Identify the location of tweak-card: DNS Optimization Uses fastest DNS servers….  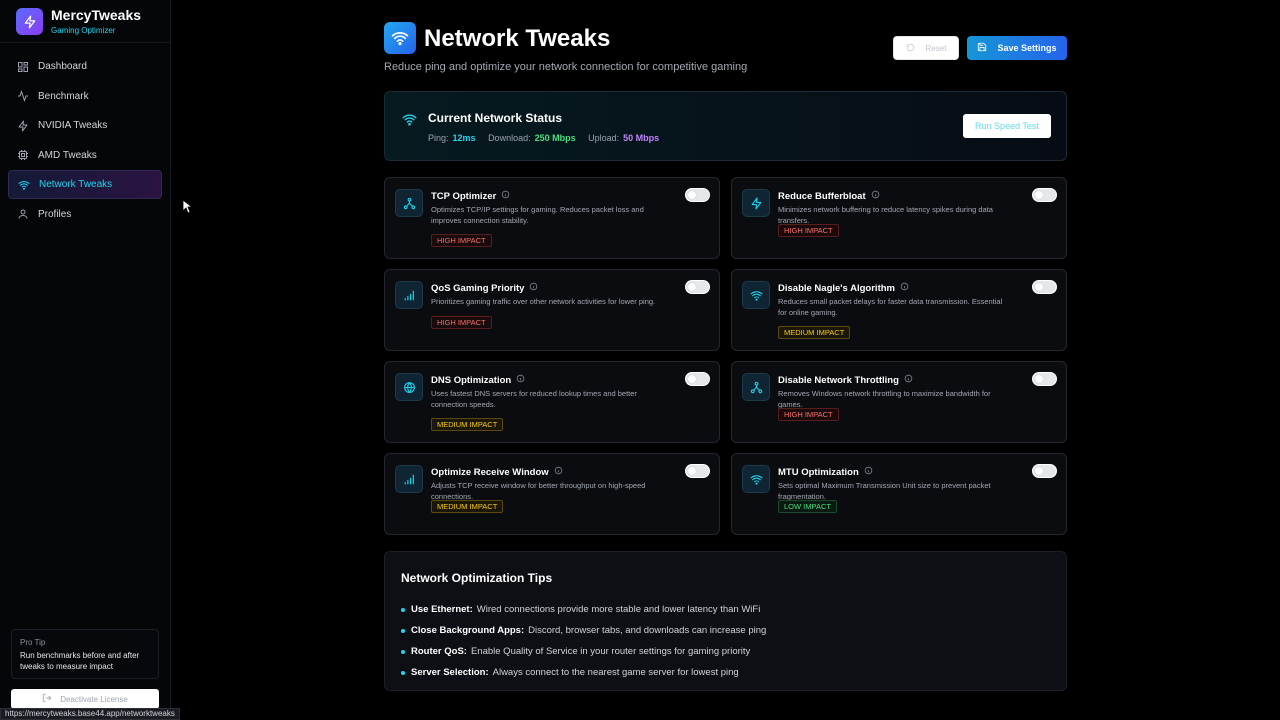
(552, 402).